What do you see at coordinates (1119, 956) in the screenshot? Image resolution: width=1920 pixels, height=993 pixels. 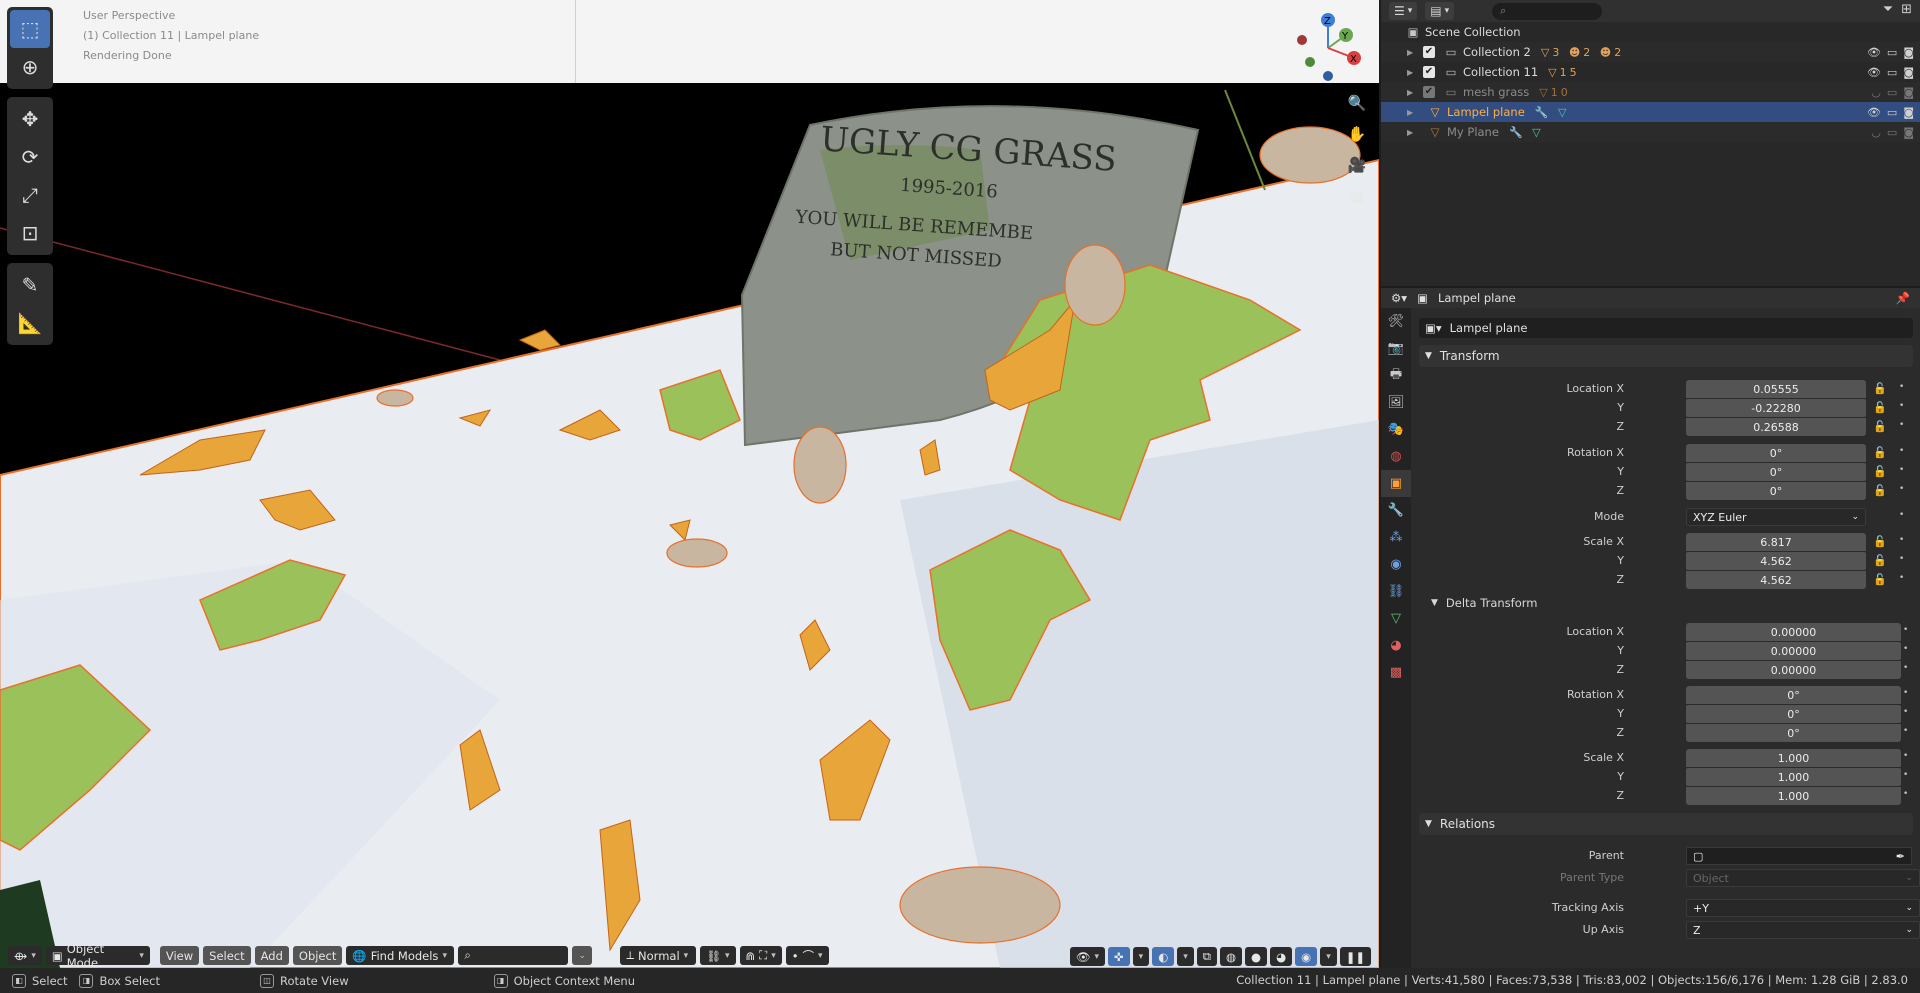 I see `gizmo-toggle: ✜` at bounding box center [1119, 956].